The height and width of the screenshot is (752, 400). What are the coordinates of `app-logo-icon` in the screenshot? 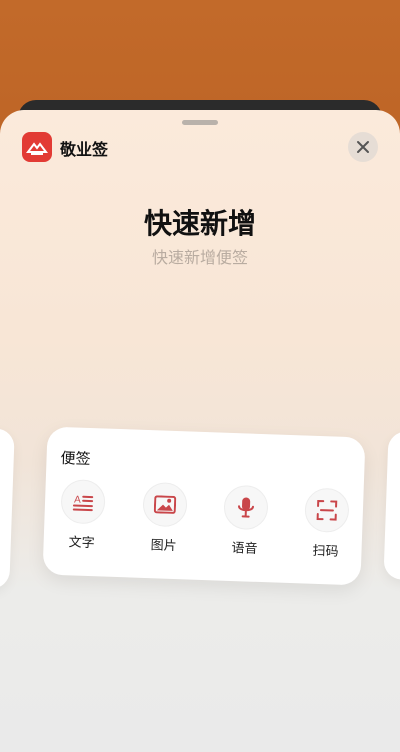 It's located at (37, 147).